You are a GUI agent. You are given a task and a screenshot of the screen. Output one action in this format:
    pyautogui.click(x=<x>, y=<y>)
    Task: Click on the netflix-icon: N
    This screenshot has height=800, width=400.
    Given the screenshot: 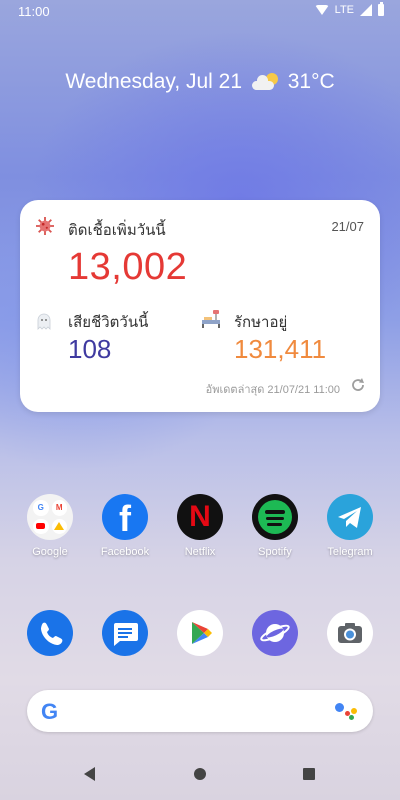 What is the action you would take?
    pyautogui.click(x=200, y=517)
    